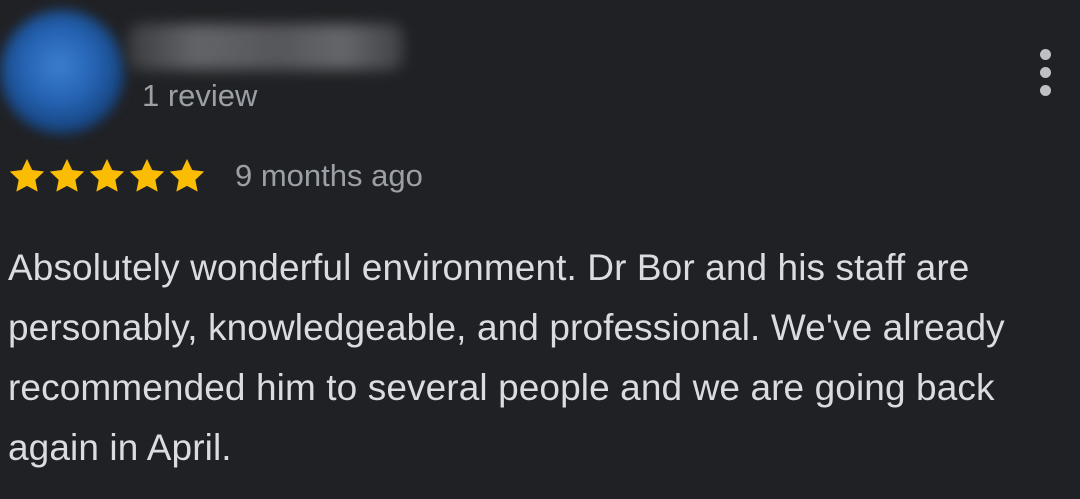 The image size is (1080, 499). Describe the element at coordinates (265, 47) in the screenshot. I see `reviewer-name-redacted` at that location.